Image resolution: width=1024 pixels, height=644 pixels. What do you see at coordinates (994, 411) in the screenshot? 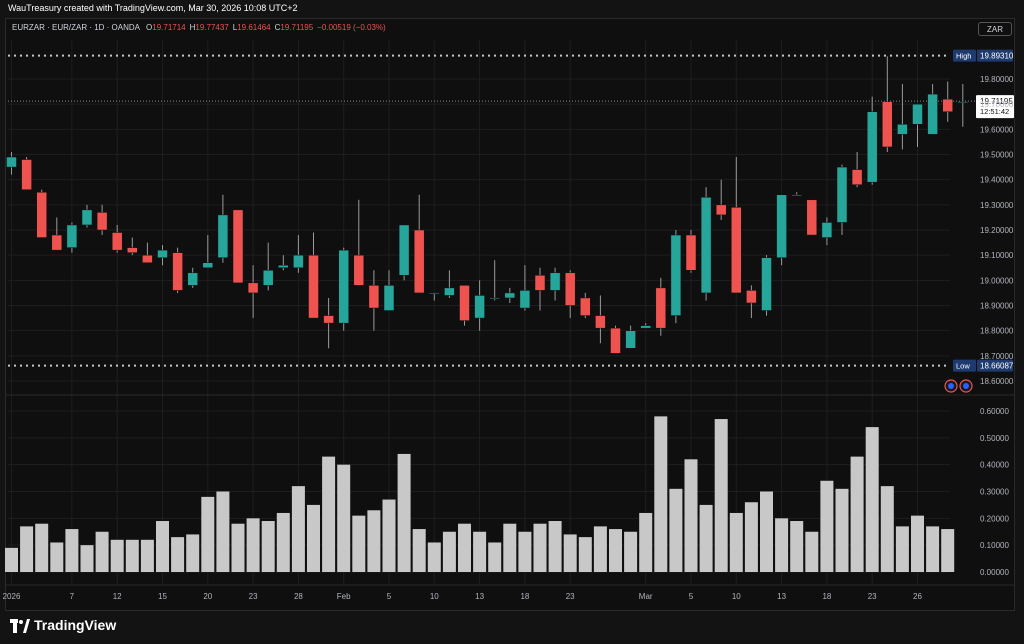
I see `volume-axis-label: 0.60000` at bounding box center [994, 411].